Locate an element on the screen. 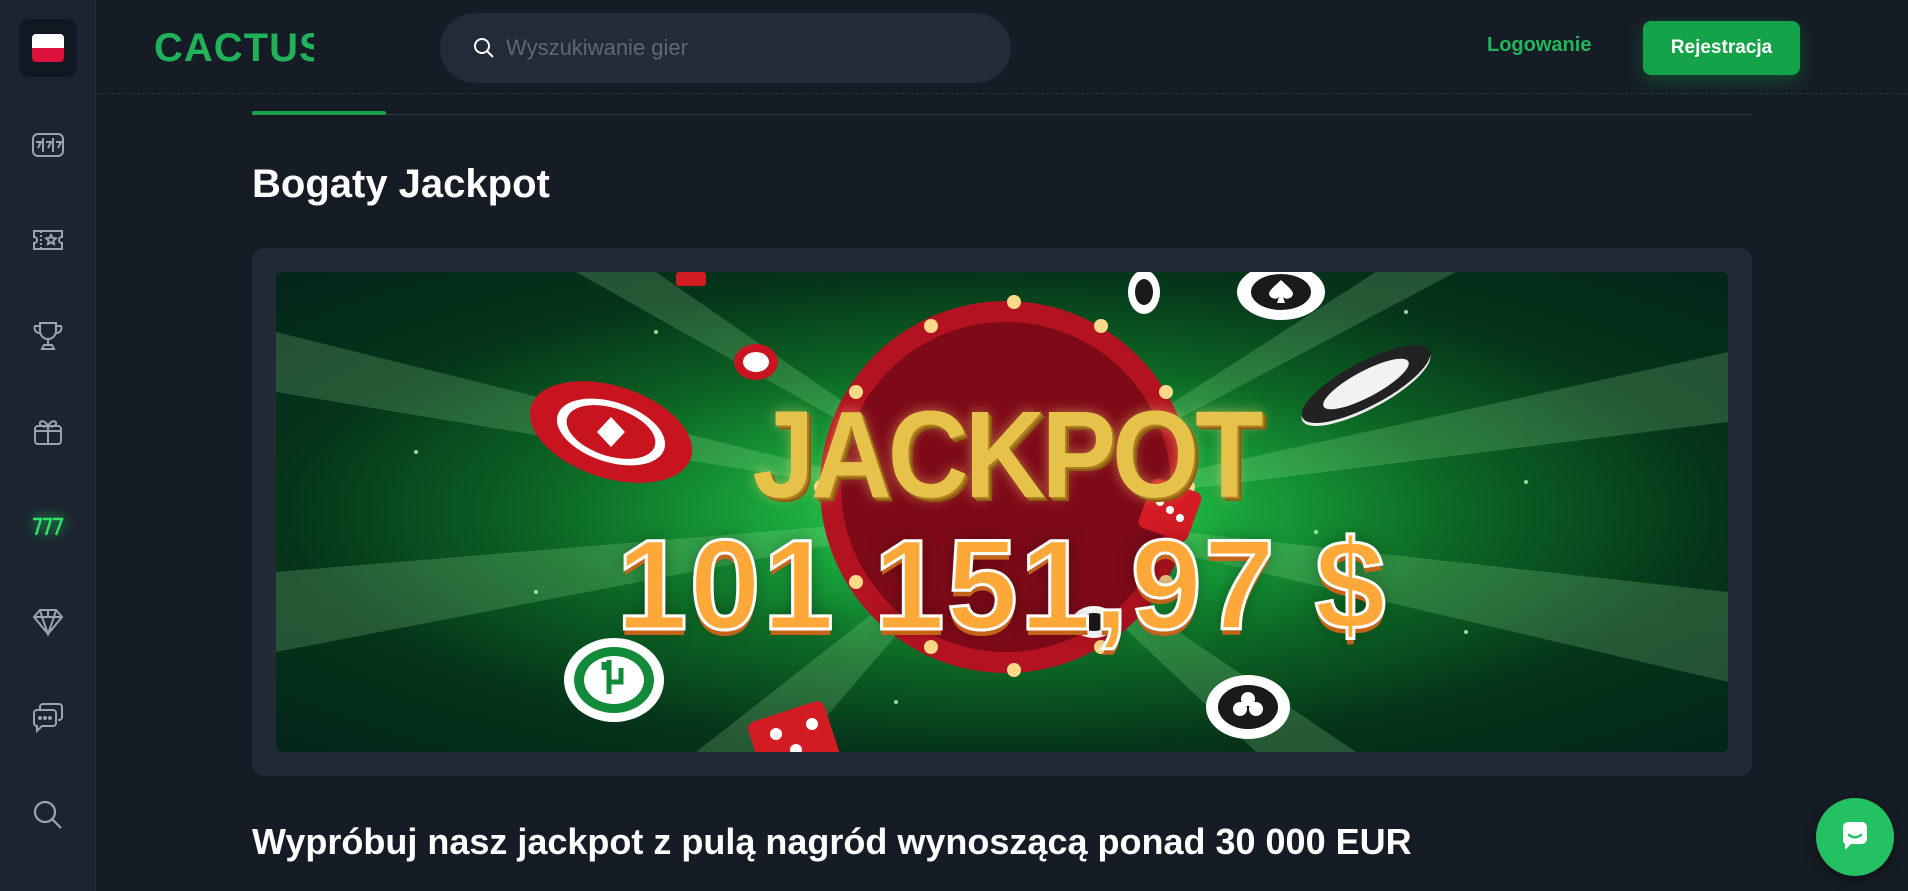 The height and width of the screenshot is (891, 1908). language-selector-button is located at coordinates (48, 48).